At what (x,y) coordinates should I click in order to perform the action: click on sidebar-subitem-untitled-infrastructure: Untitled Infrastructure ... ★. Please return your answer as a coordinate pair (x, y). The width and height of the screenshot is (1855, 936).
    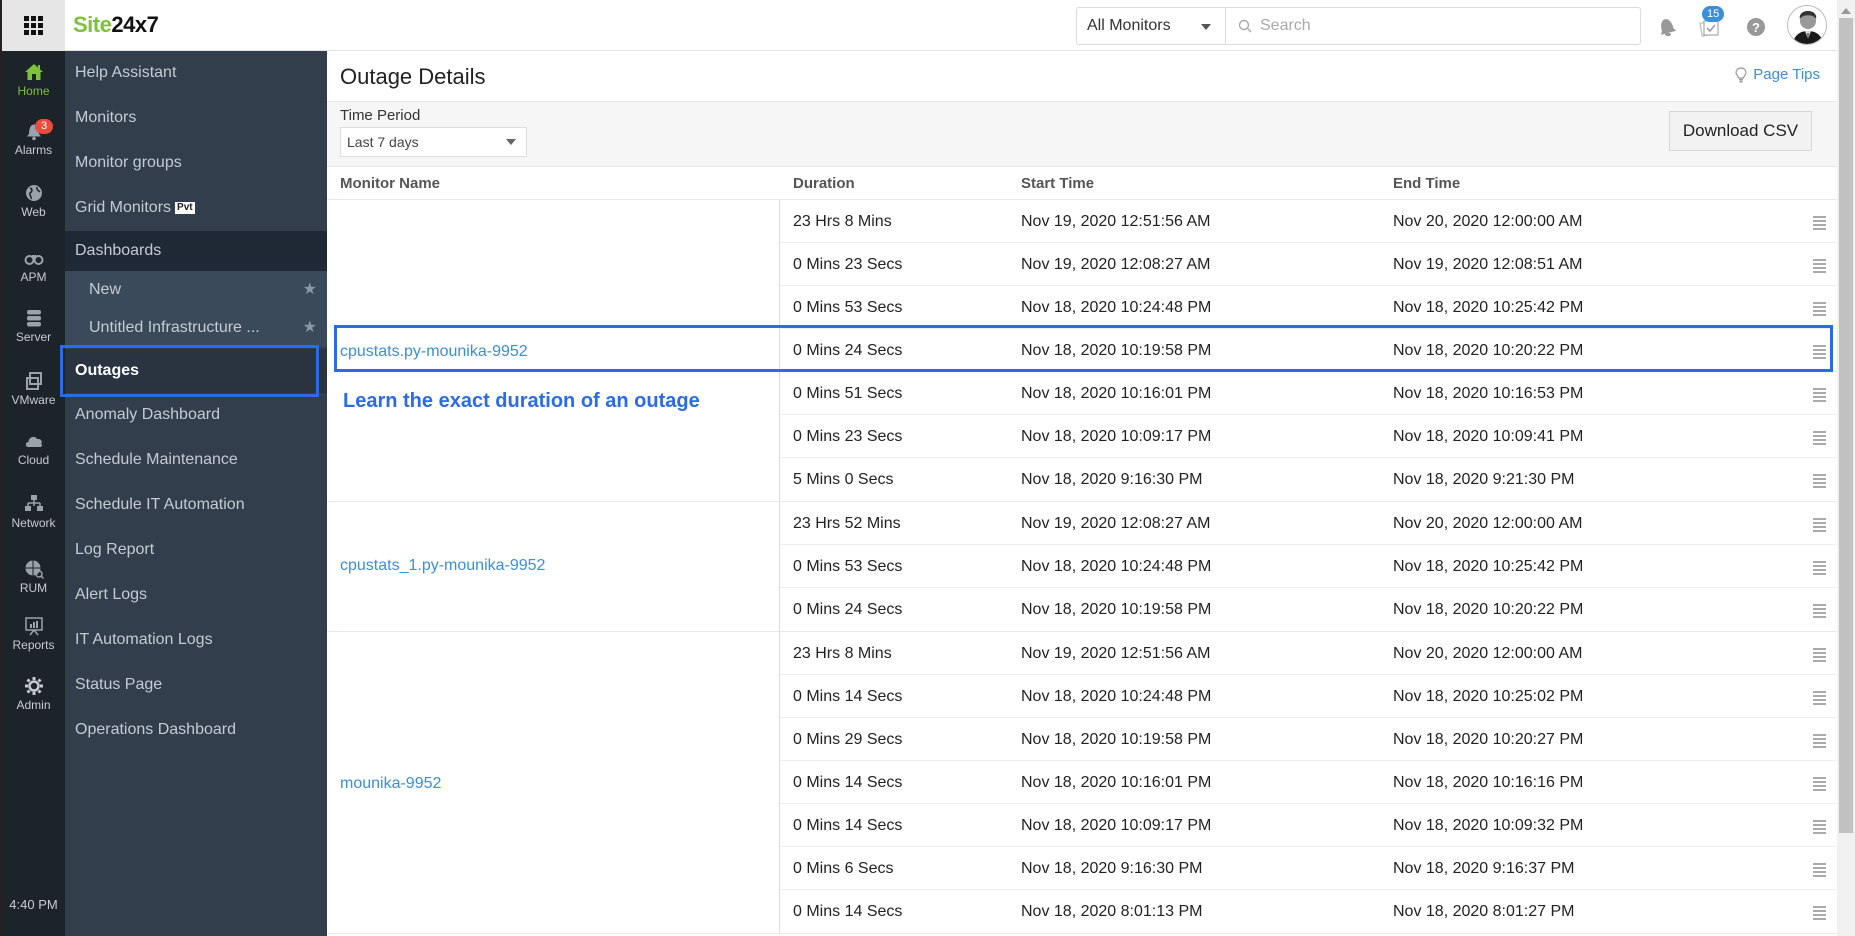
    Looking at the image, I should click on (196, 328).